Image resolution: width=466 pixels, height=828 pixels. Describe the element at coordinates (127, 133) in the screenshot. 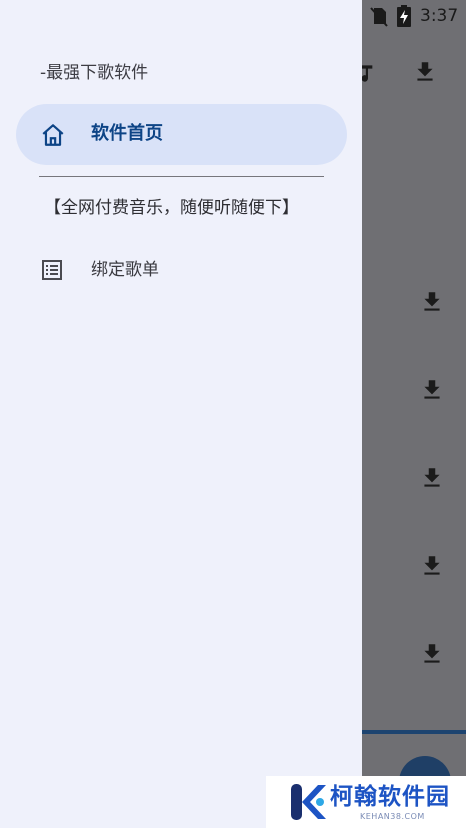

I see `drawer-item-home-label: 软件首页` at that location.